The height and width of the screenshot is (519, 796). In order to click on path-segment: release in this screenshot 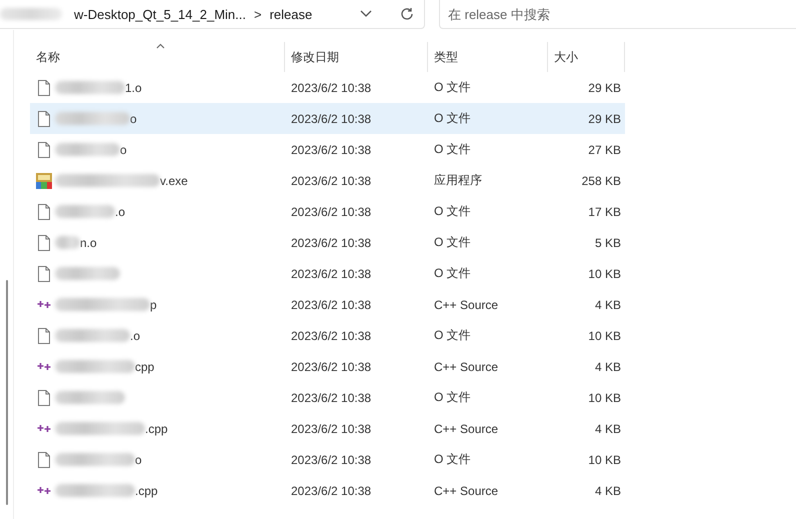, I will do `click(291, 14)`.